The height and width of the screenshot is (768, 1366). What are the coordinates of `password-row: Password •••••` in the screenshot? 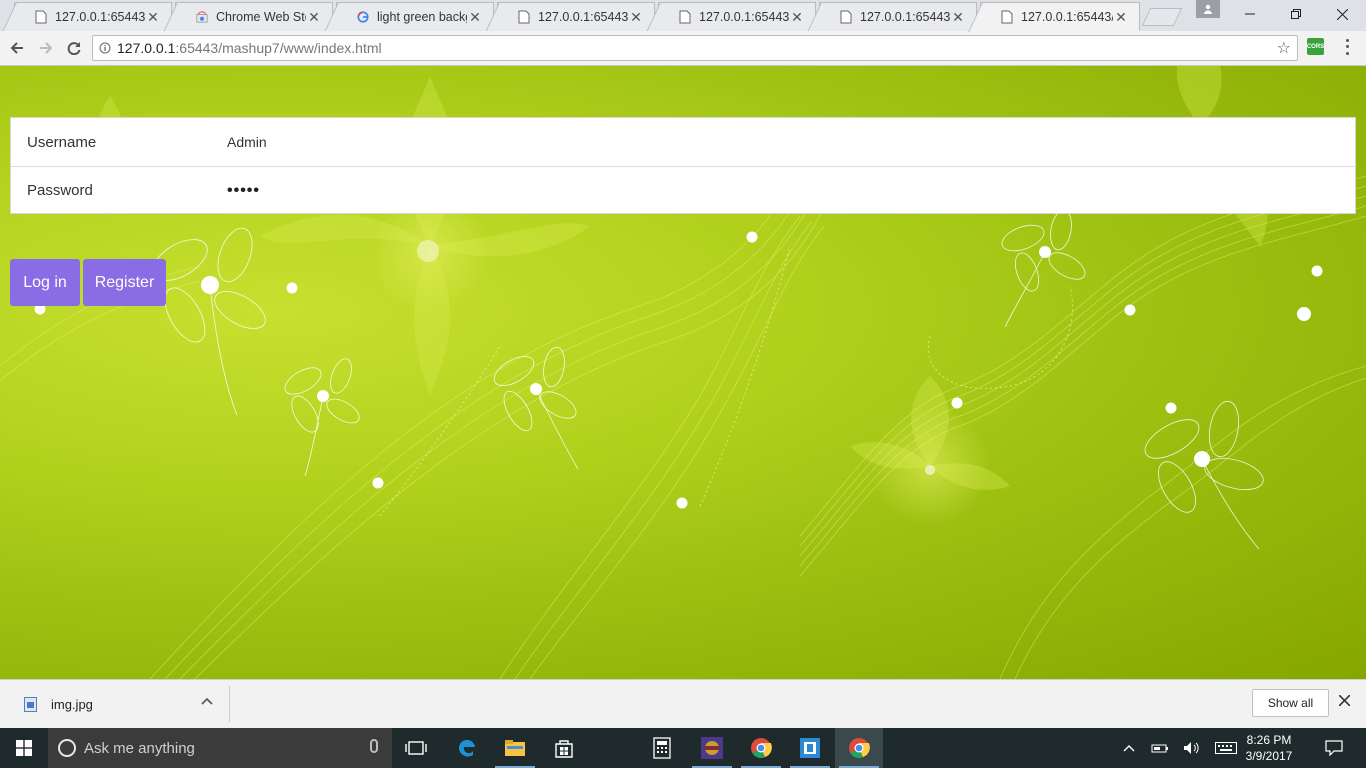 It's located at (683, 190).